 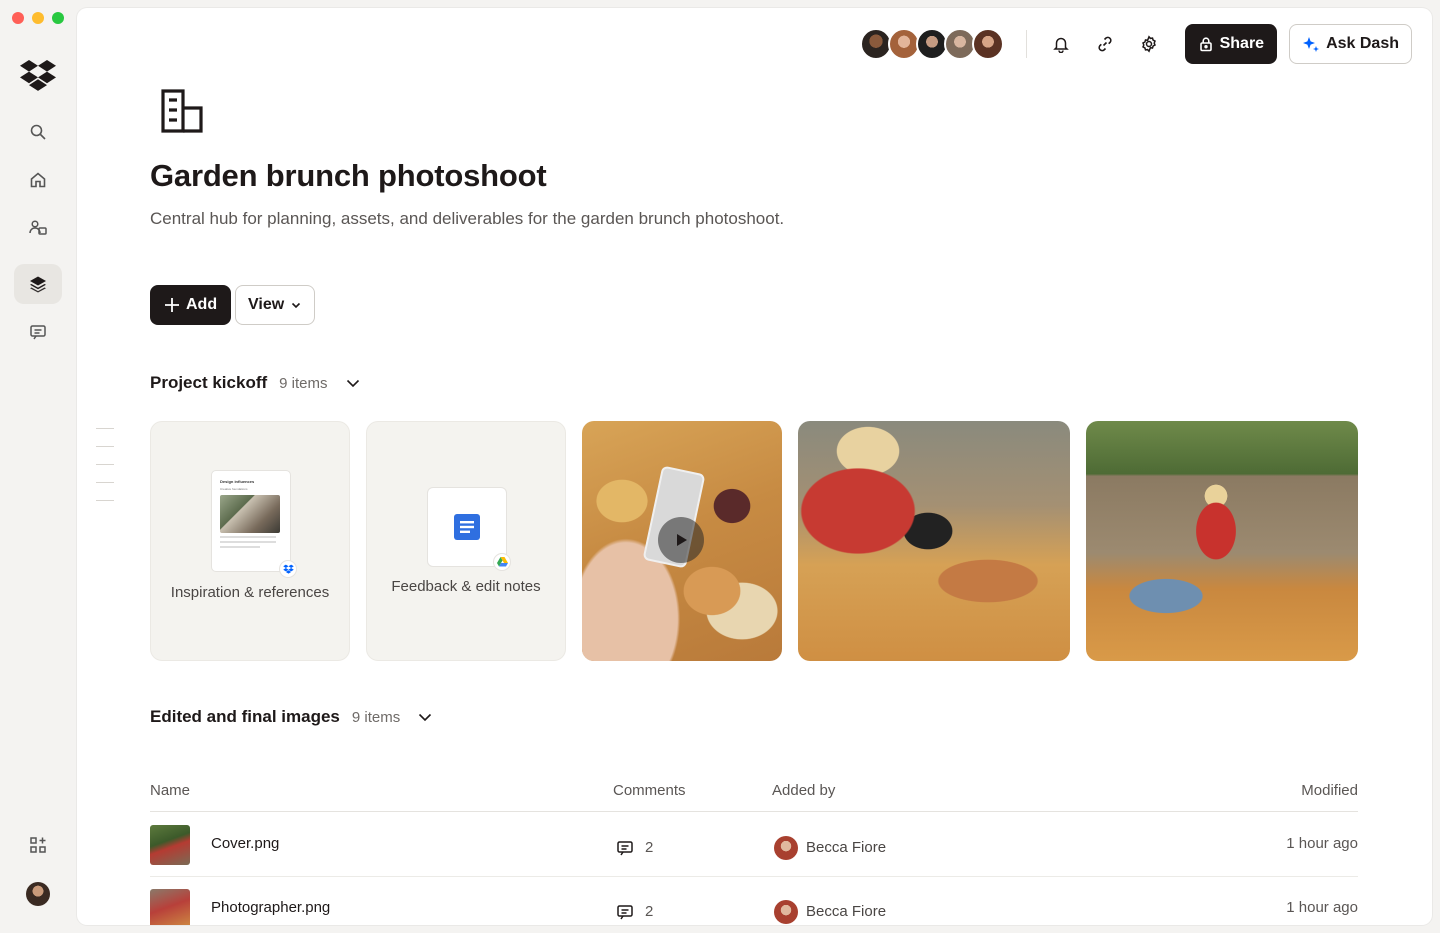 I want to click on dropbox-icon, so click(x=288, y=569).